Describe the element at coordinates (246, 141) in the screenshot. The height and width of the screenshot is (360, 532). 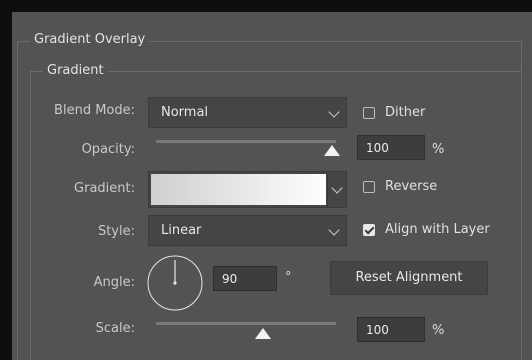
I see `opacity-slider-track` at that location.